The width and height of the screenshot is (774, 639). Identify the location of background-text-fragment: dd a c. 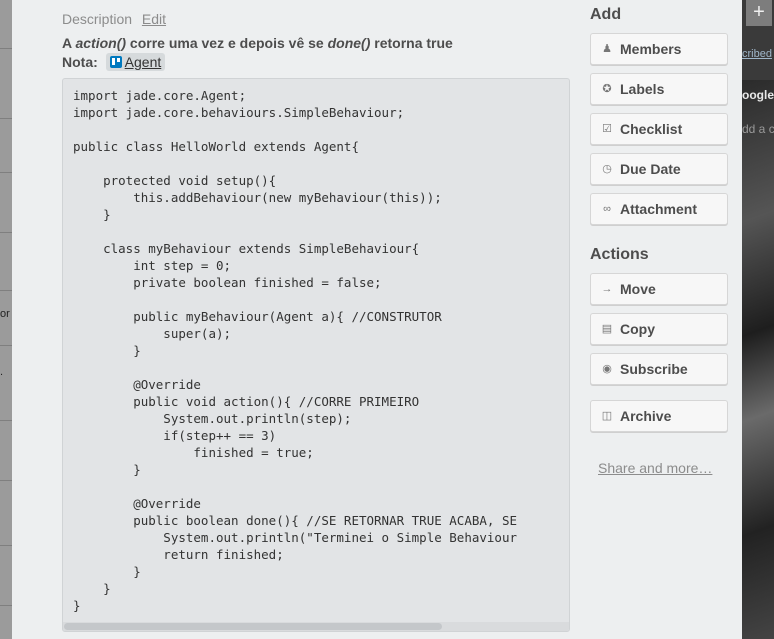
(758, 129).